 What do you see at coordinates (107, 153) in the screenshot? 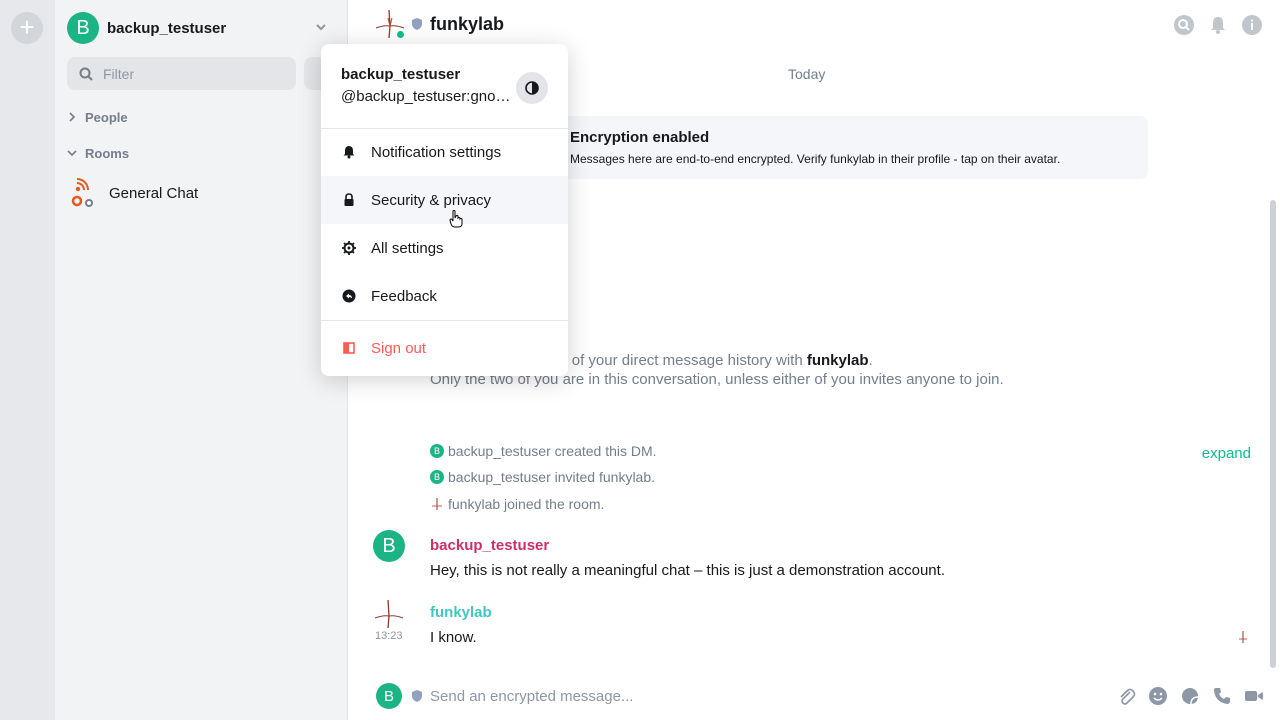
I see `section-rooms-label: Rooms` at bounding box center [107, 153].